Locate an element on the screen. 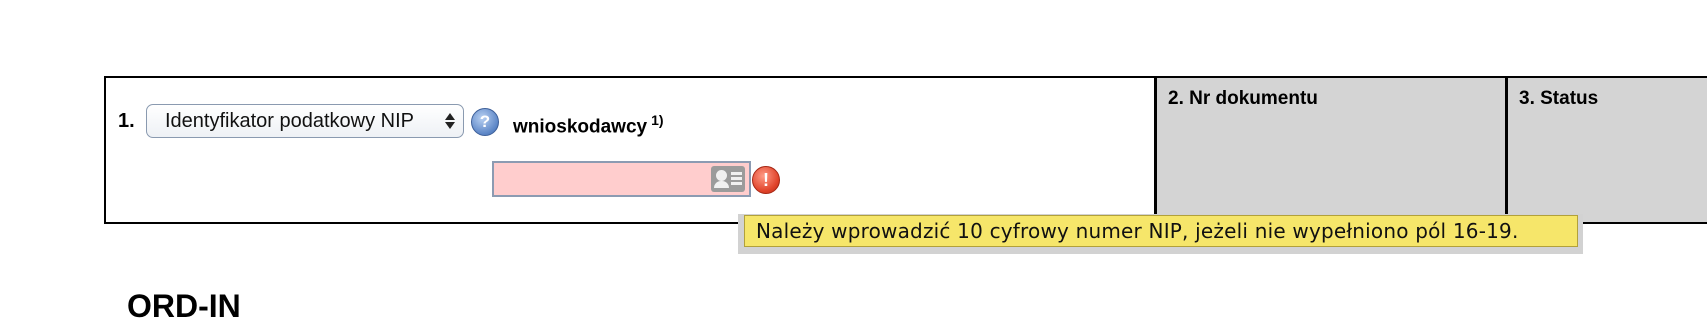  applicant-label: wnioskodawcy 1) is located at coordinates (588, 125).